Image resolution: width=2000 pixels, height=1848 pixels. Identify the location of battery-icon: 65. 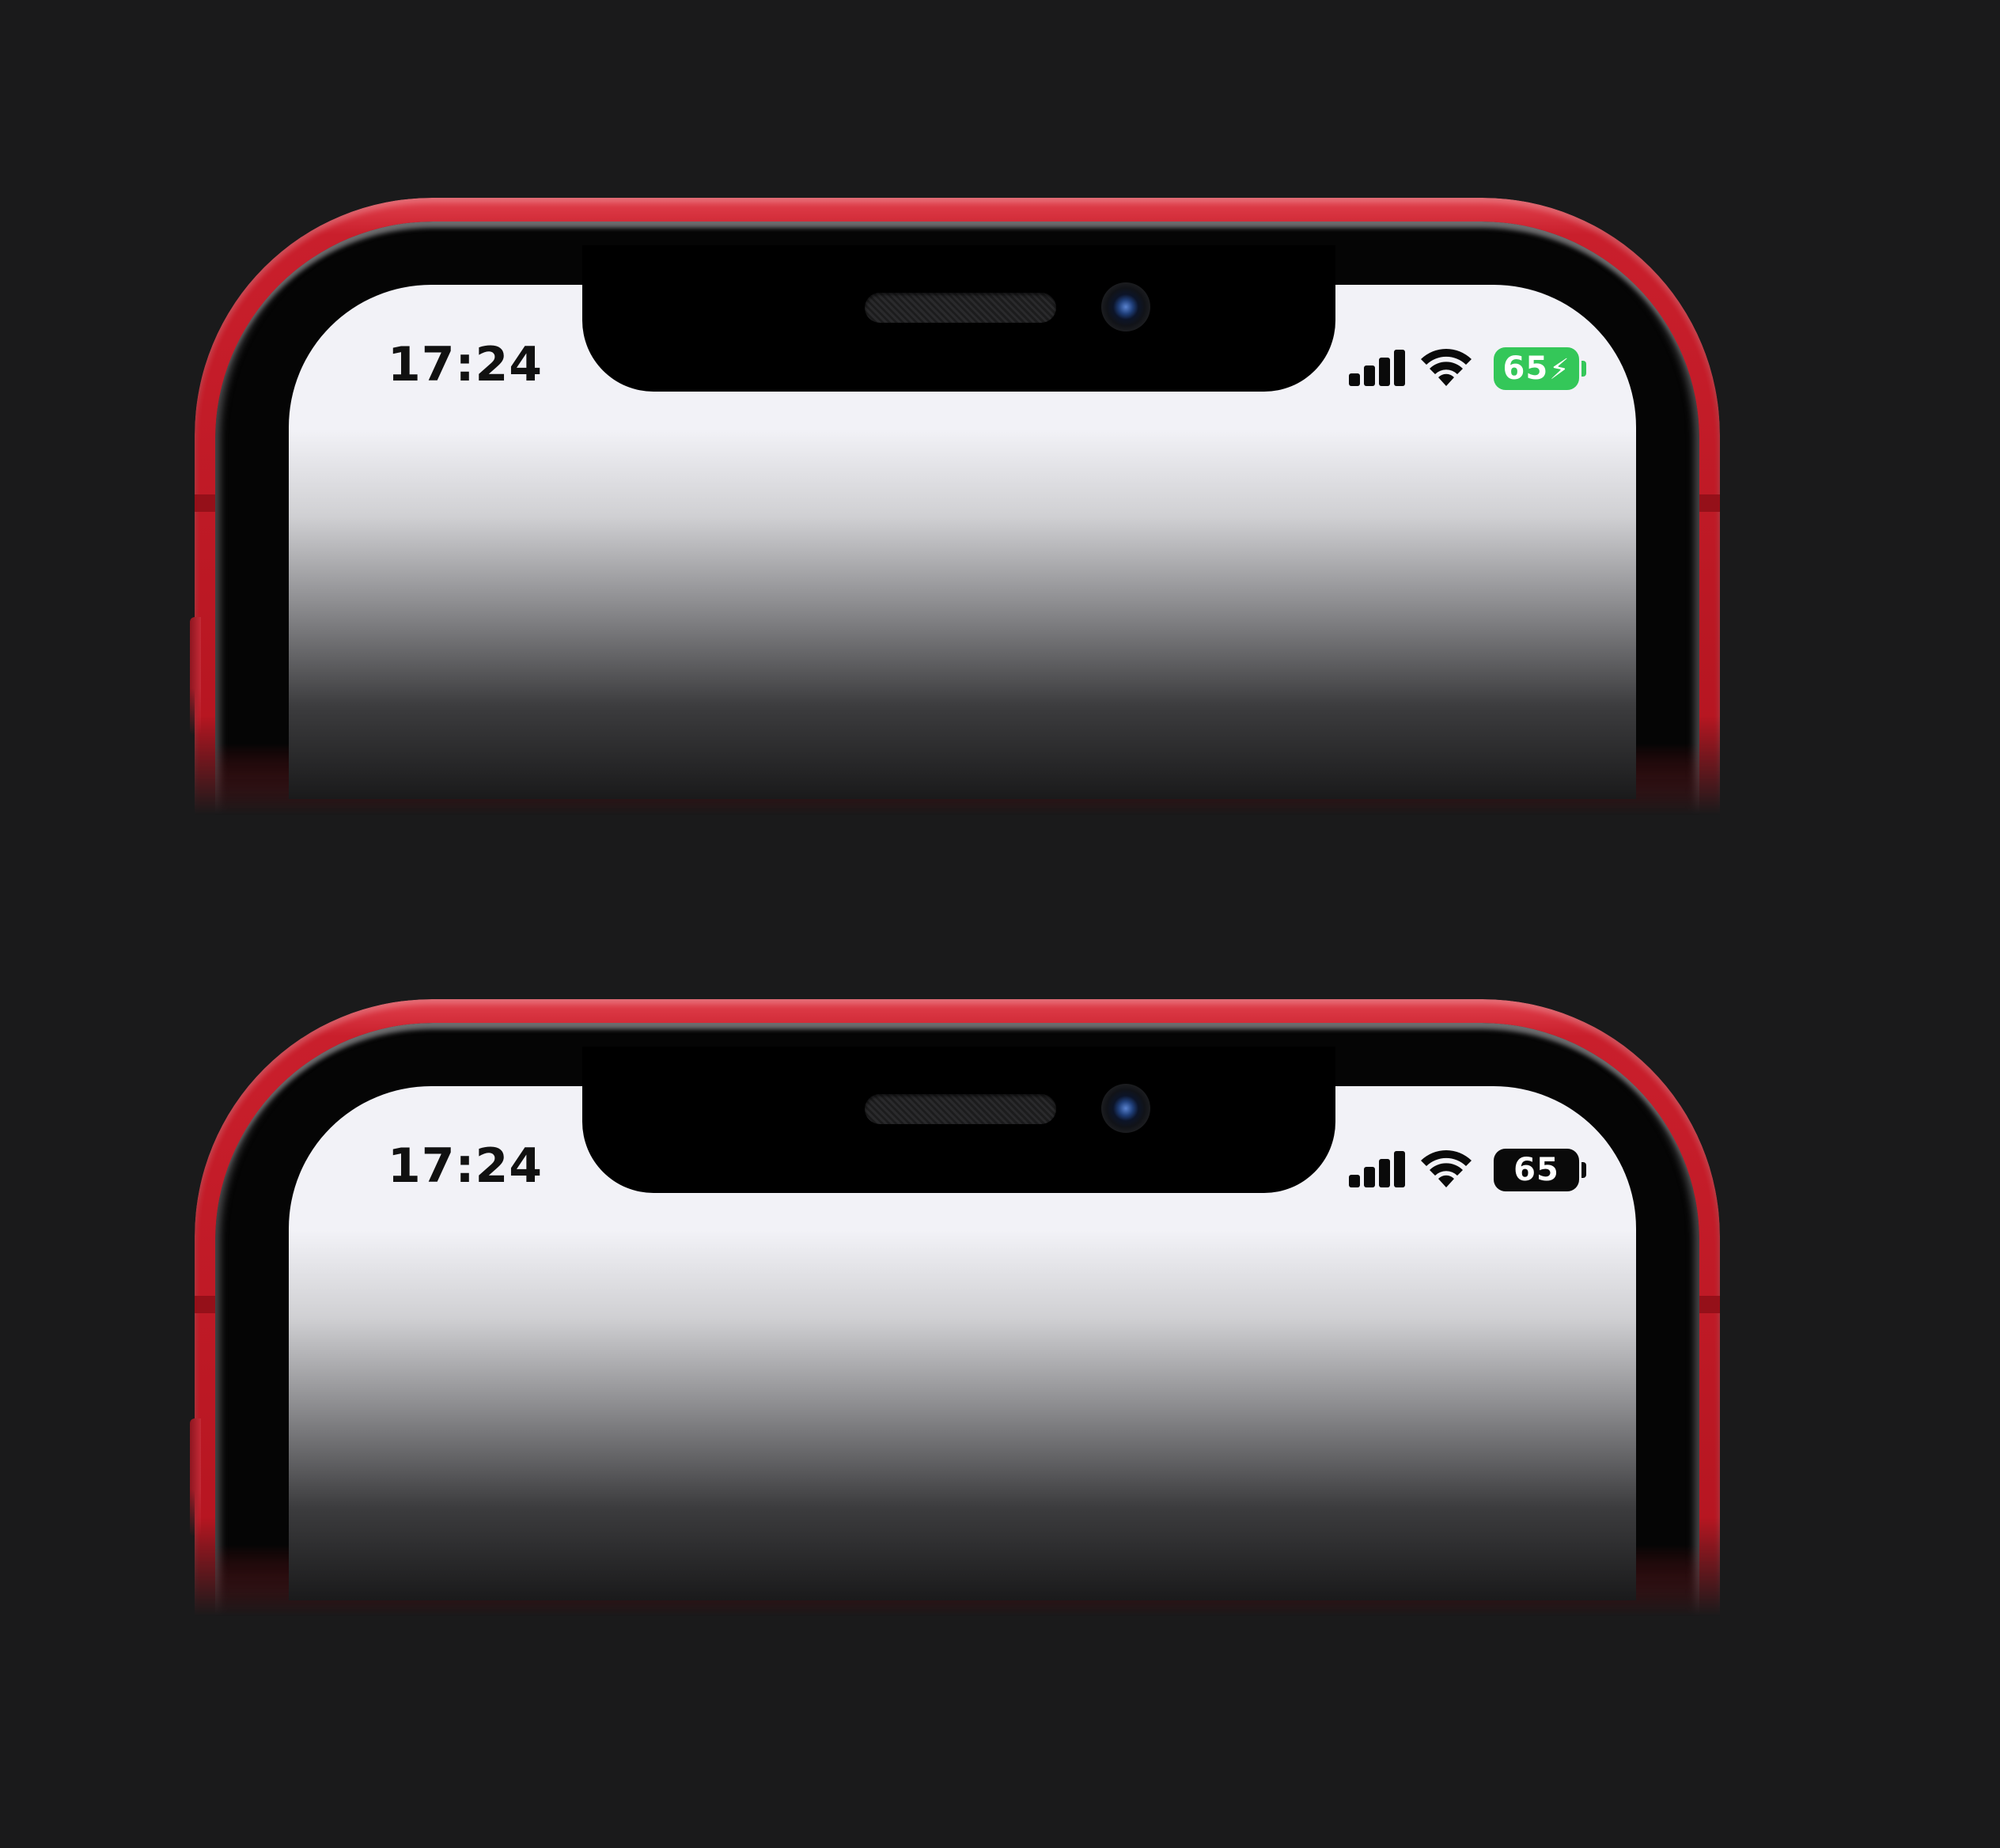
(1536, 1170).